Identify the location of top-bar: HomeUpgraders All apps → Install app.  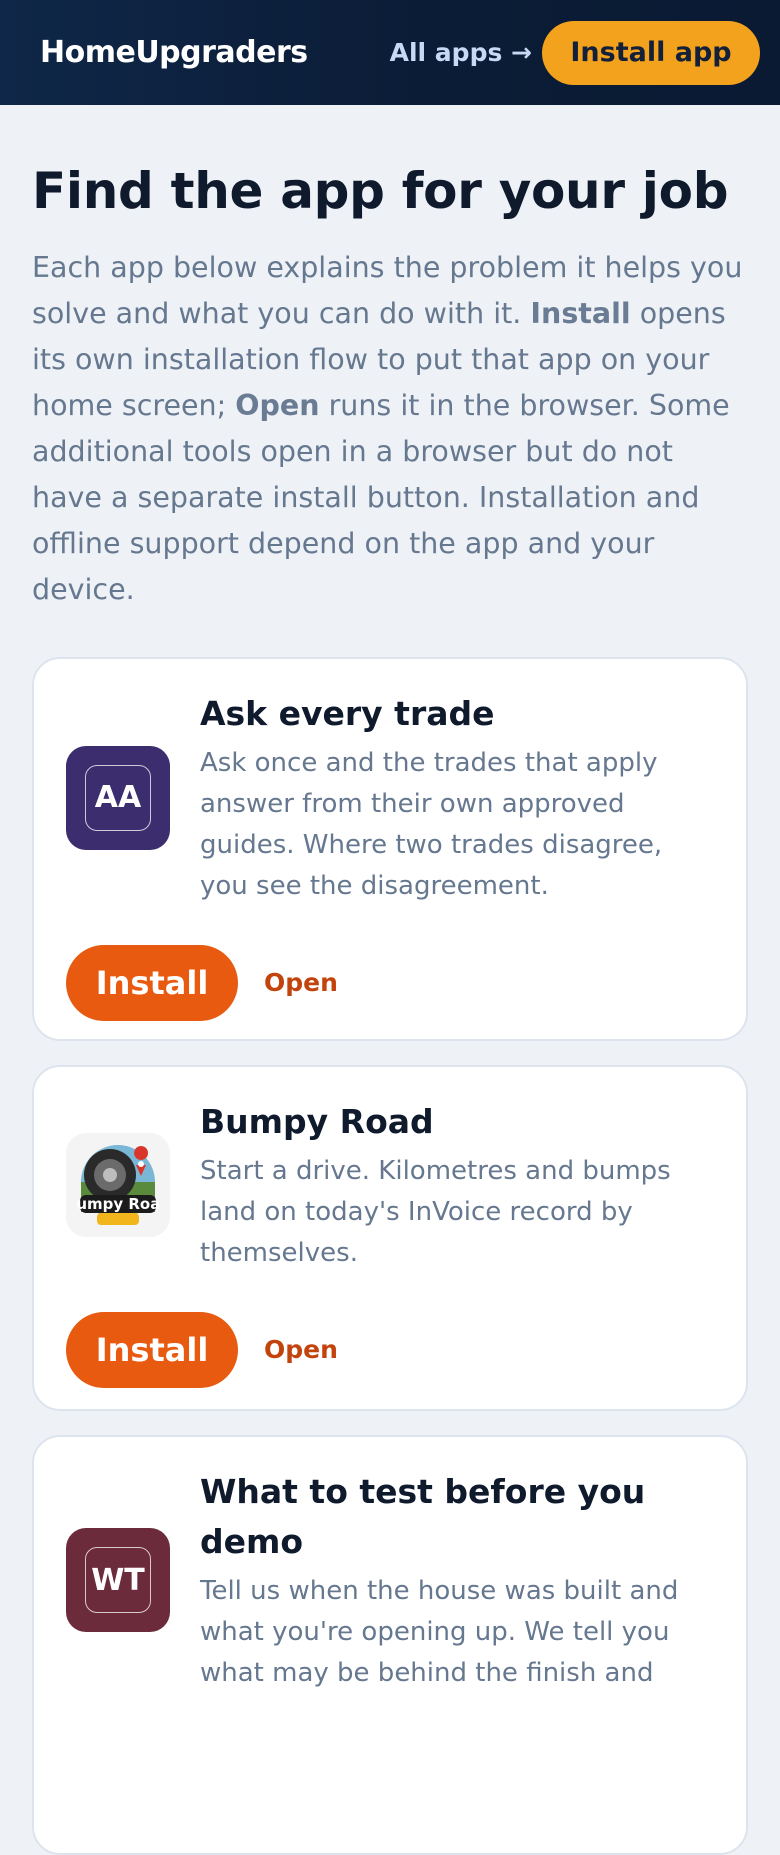
(390, 52).